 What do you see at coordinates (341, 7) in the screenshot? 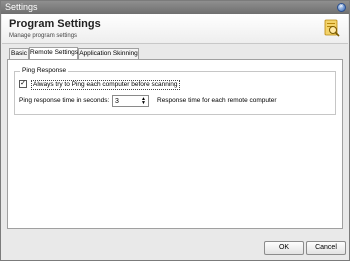
I see `close-icon: ×` at bounding box center [341, 7].